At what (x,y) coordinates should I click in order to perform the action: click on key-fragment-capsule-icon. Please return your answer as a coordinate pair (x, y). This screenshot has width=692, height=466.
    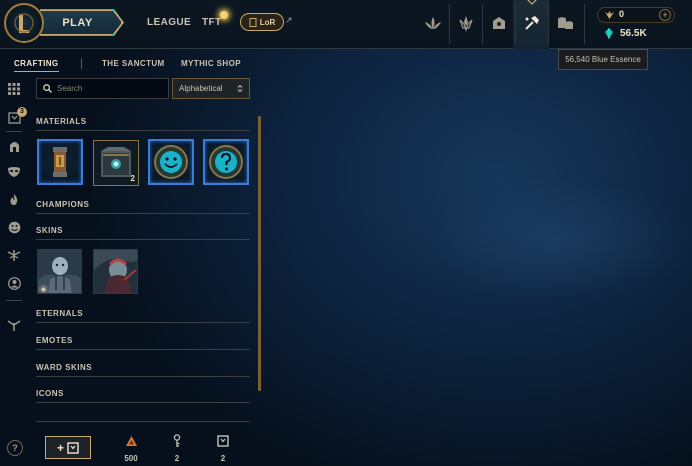
    Looking at the image, I should click on (60, 162).